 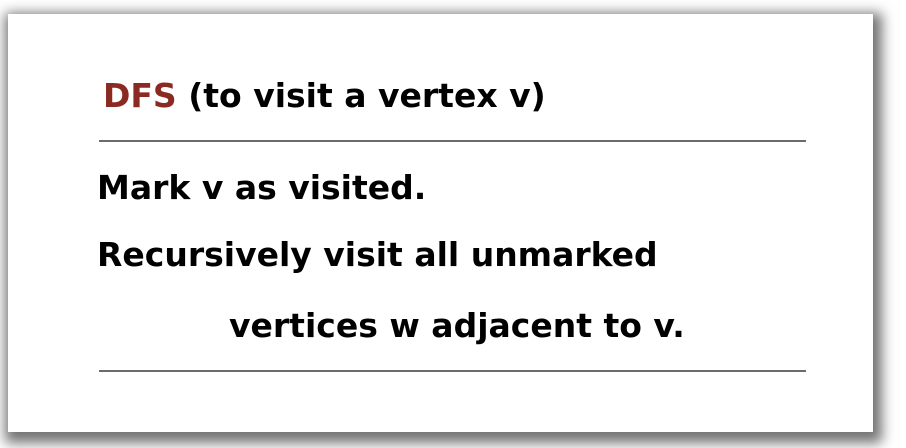 I want to click on algorithm-subtitle: (to visit a vertex v), so click(x=367, y=95).